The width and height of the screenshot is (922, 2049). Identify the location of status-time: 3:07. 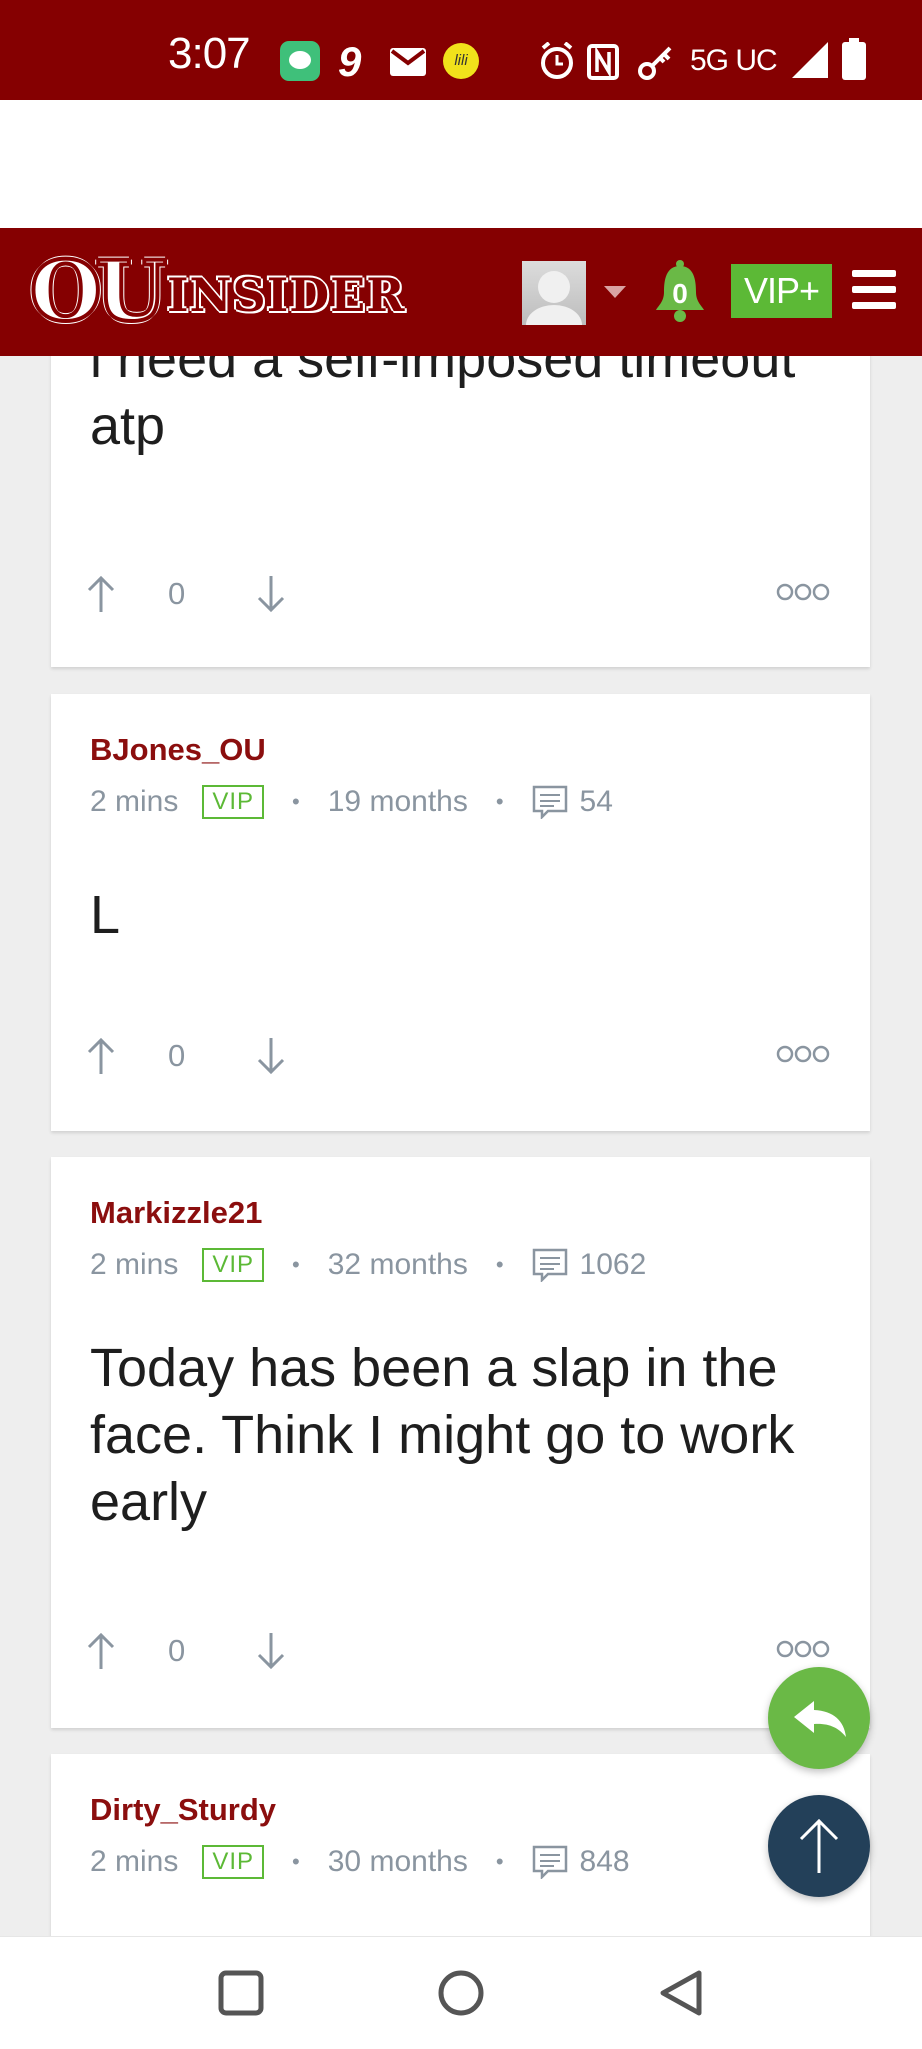
(209, 53).